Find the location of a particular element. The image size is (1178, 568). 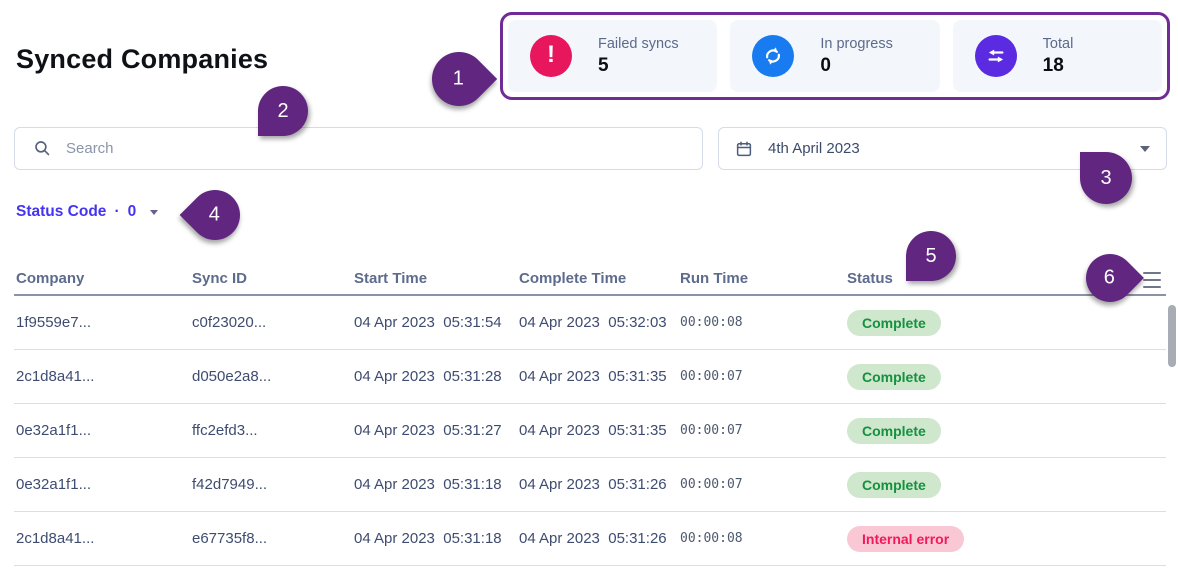

callout-badge-3: 3 is located at coordinates (1106, 178).